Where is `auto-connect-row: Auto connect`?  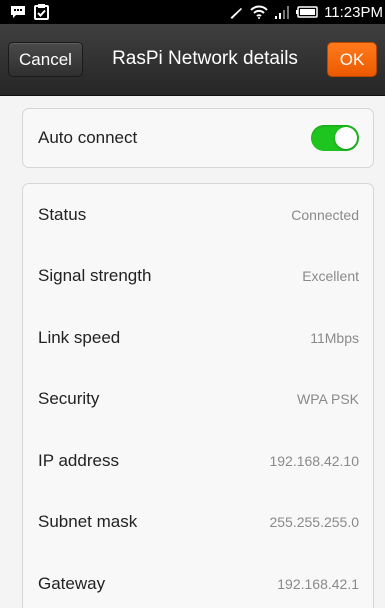
auto-connect-row: Auto connect is located at coordinates (198, 138).